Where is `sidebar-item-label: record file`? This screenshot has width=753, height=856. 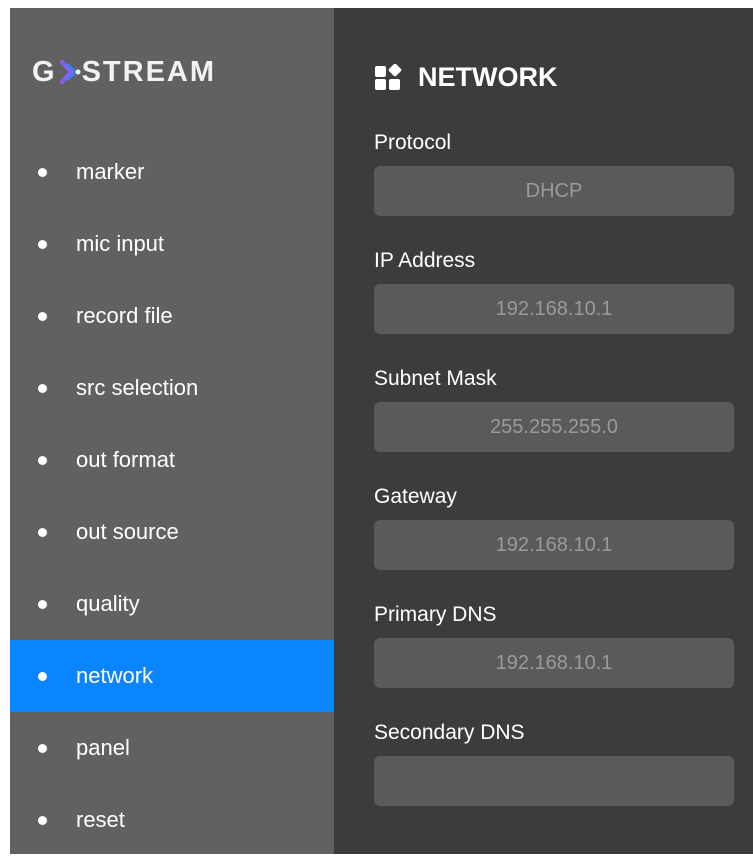
sidebar-item-label: record file is located at coordinates (124, 315).